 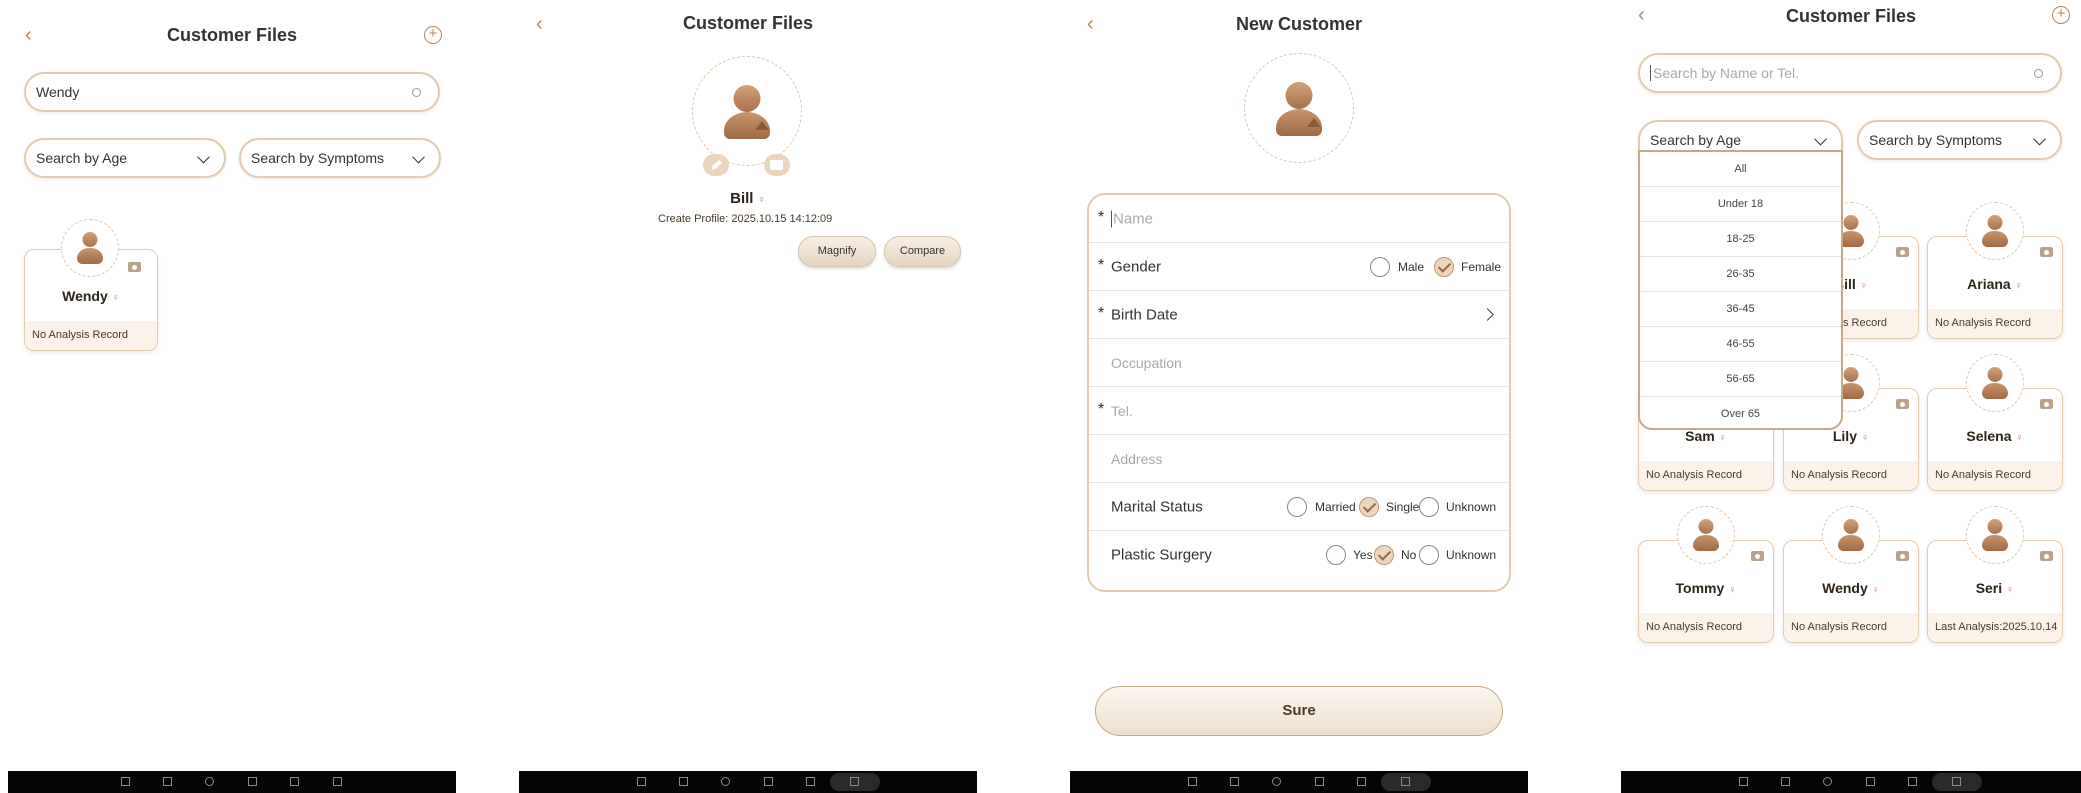 I want to click on new-avatar-upload, so click(x=1299, y=108).